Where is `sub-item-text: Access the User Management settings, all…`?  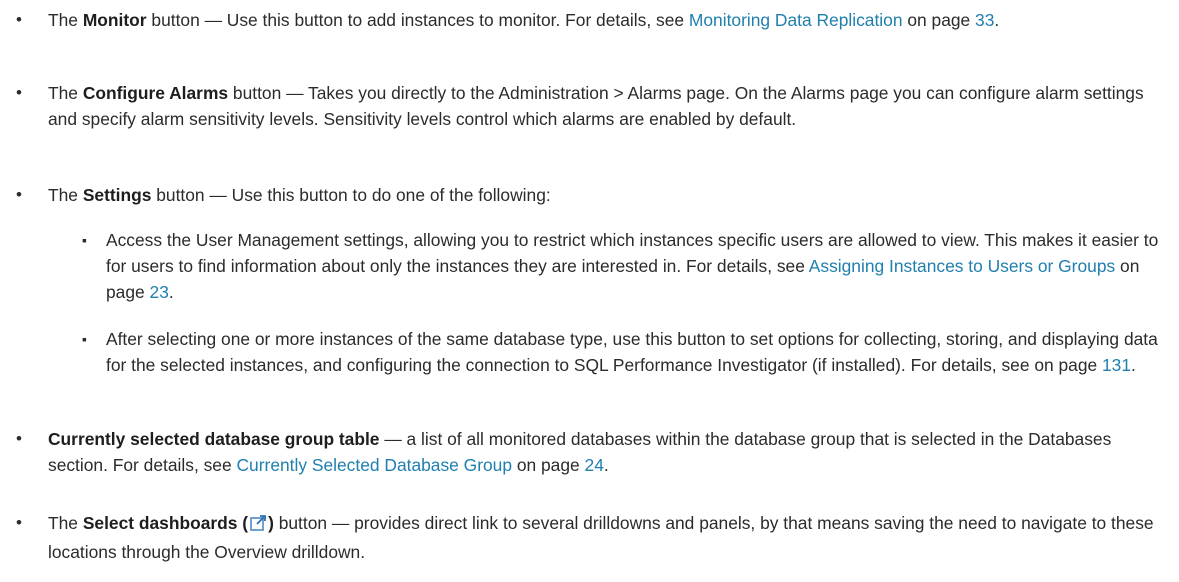
sub-item-text: Access the User Management settings, all… is located at coordinates (636, 266).